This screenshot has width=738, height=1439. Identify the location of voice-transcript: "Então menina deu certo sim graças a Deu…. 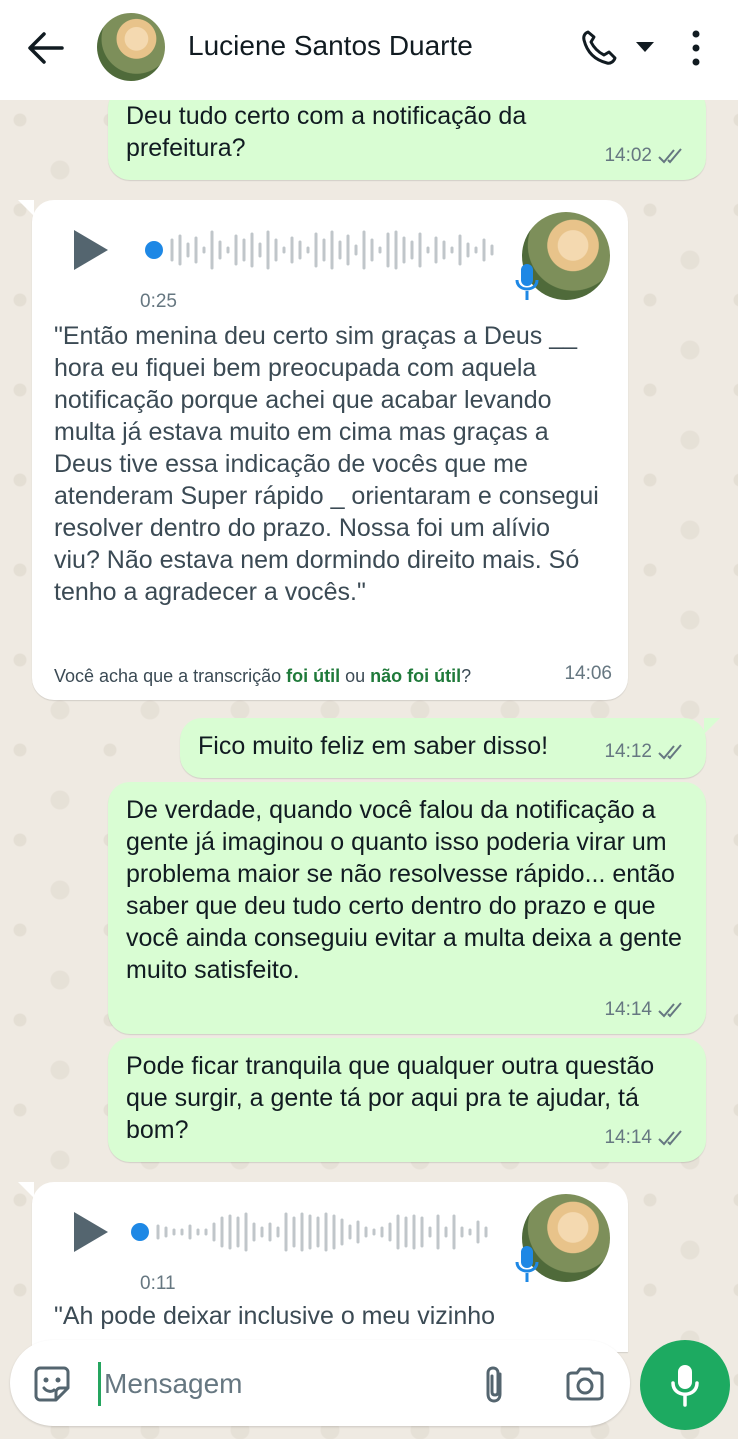
(326, 464).